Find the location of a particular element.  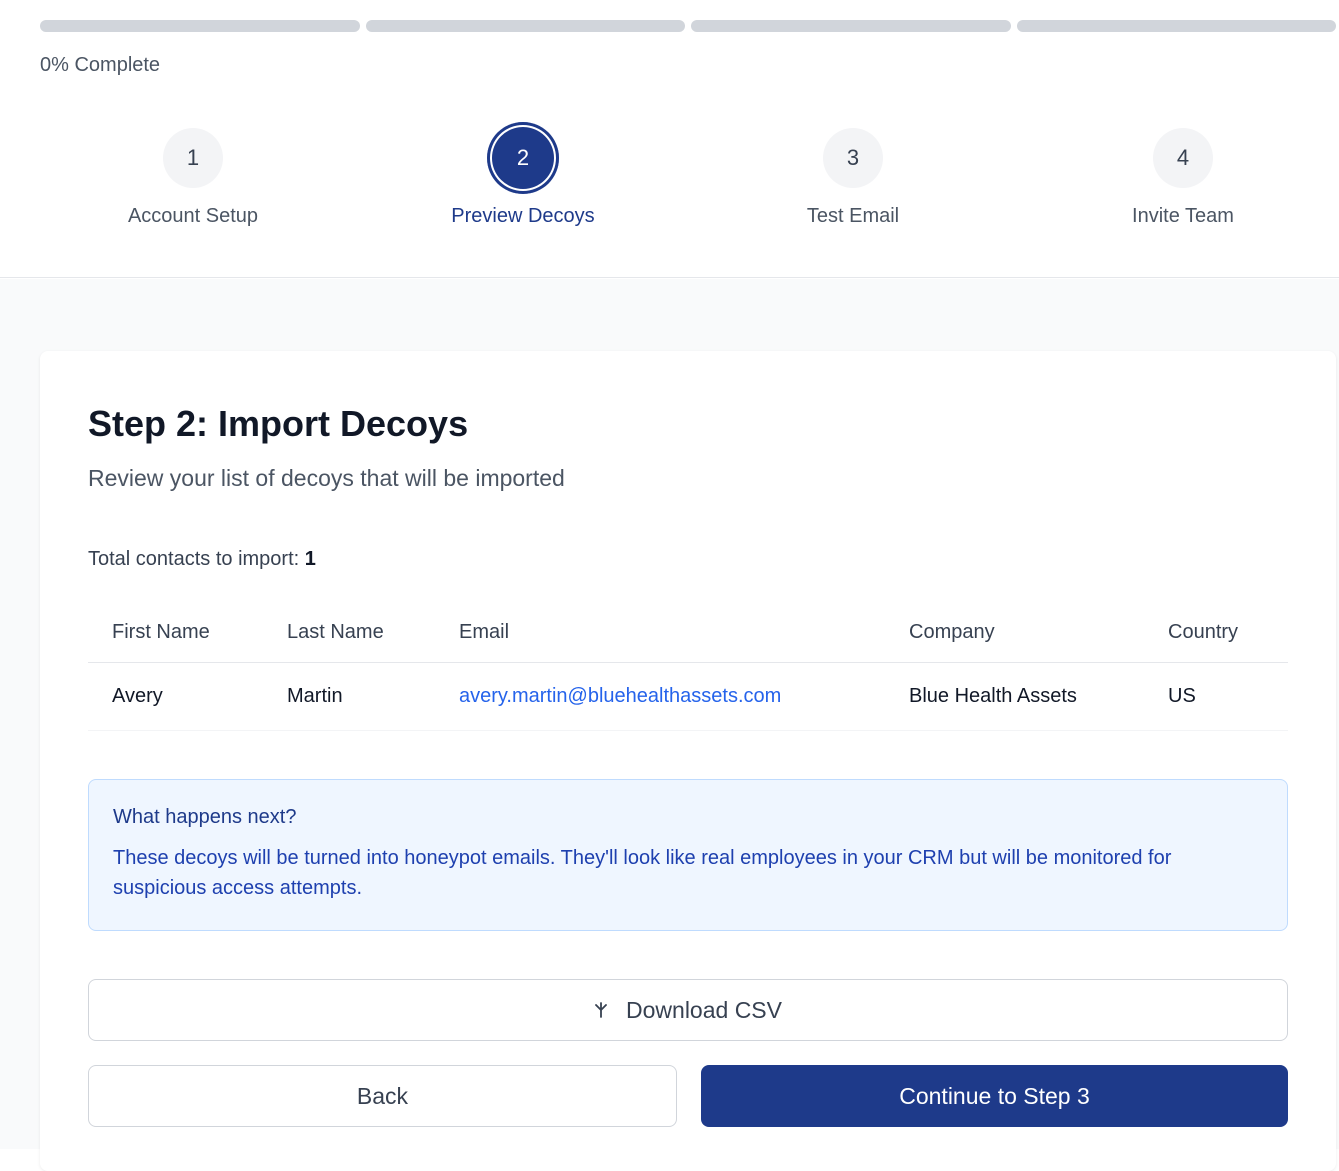

step-account-setup: 1 Account Setup is located at coordinates (193, 175).